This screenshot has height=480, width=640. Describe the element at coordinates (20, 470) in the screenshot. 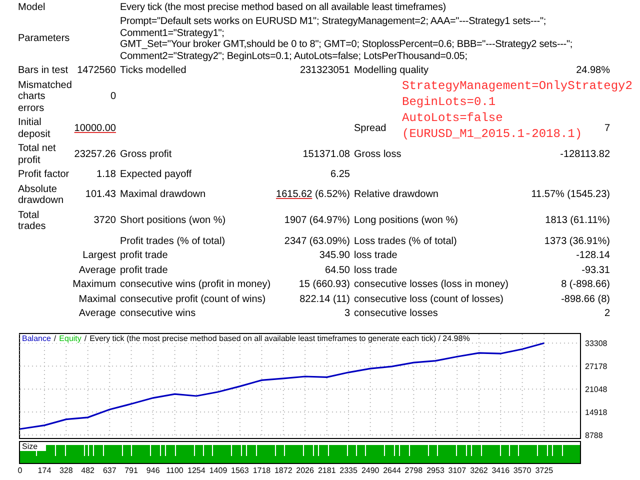

I see `axis-label: 0` at that location.